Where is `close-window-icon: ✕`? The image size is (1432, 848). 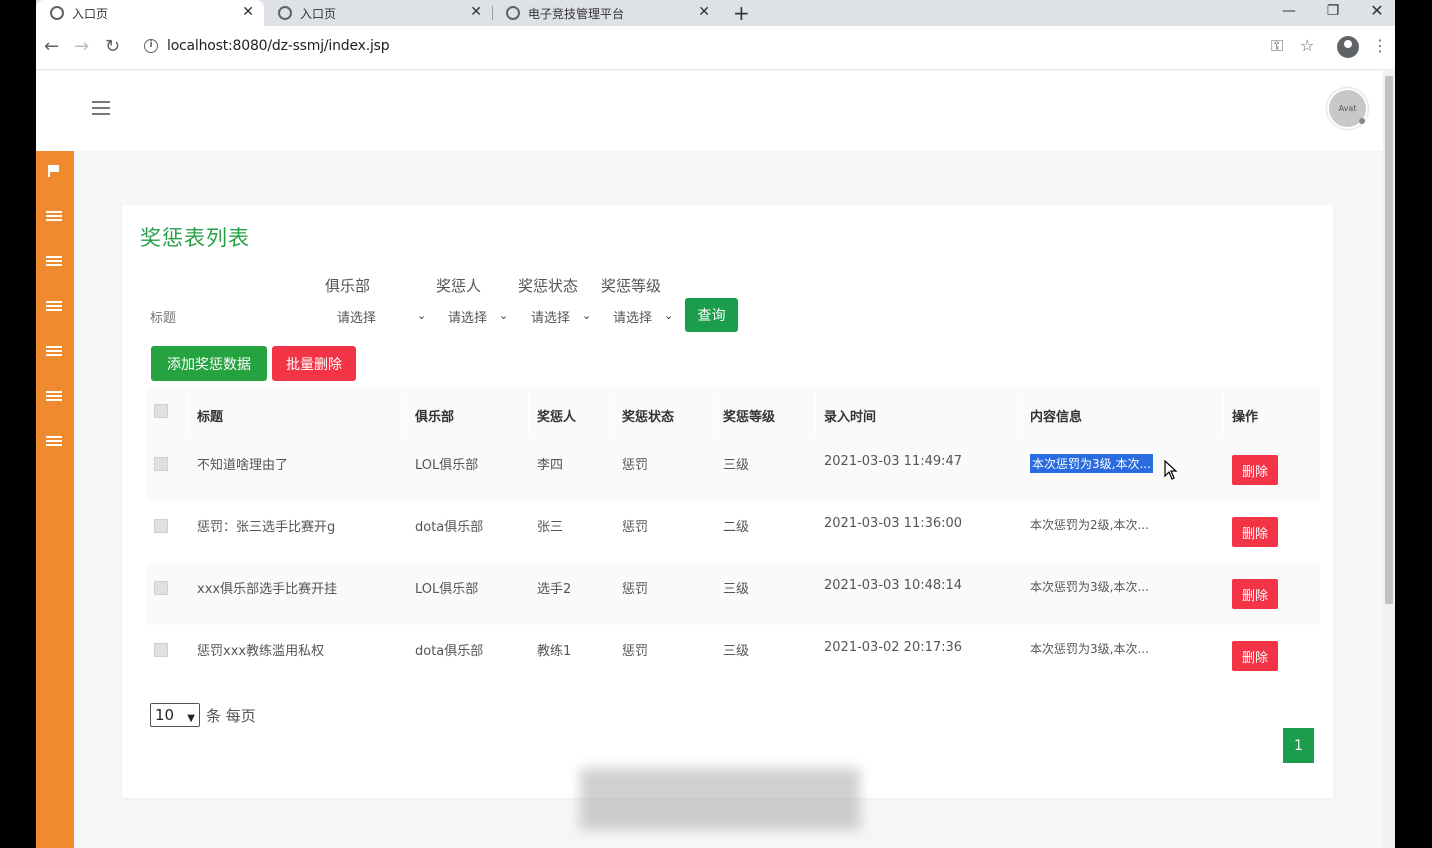 close-window-icon: ✕ is located at coordinates (1376, 11).